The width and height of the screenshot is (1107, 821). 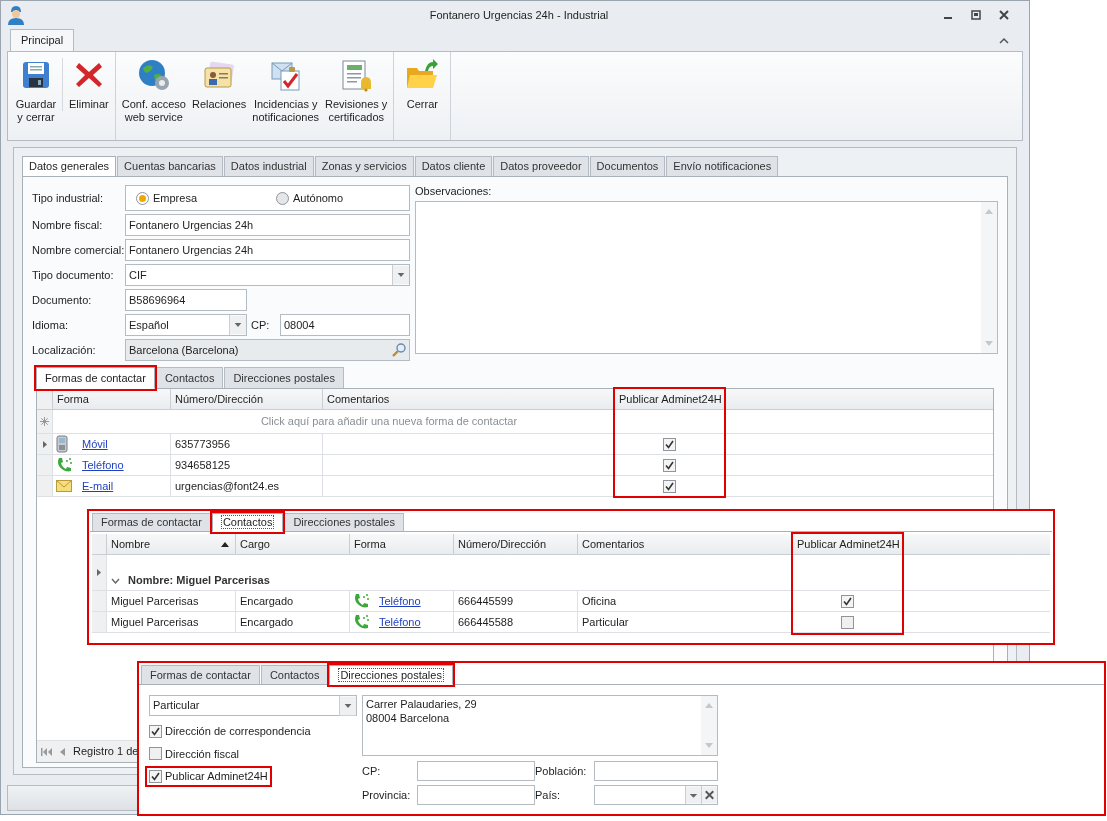 What do you see at coordinates (399, 350) in the screenshot?
I see `search-icon` at bounding box center [399, 350].